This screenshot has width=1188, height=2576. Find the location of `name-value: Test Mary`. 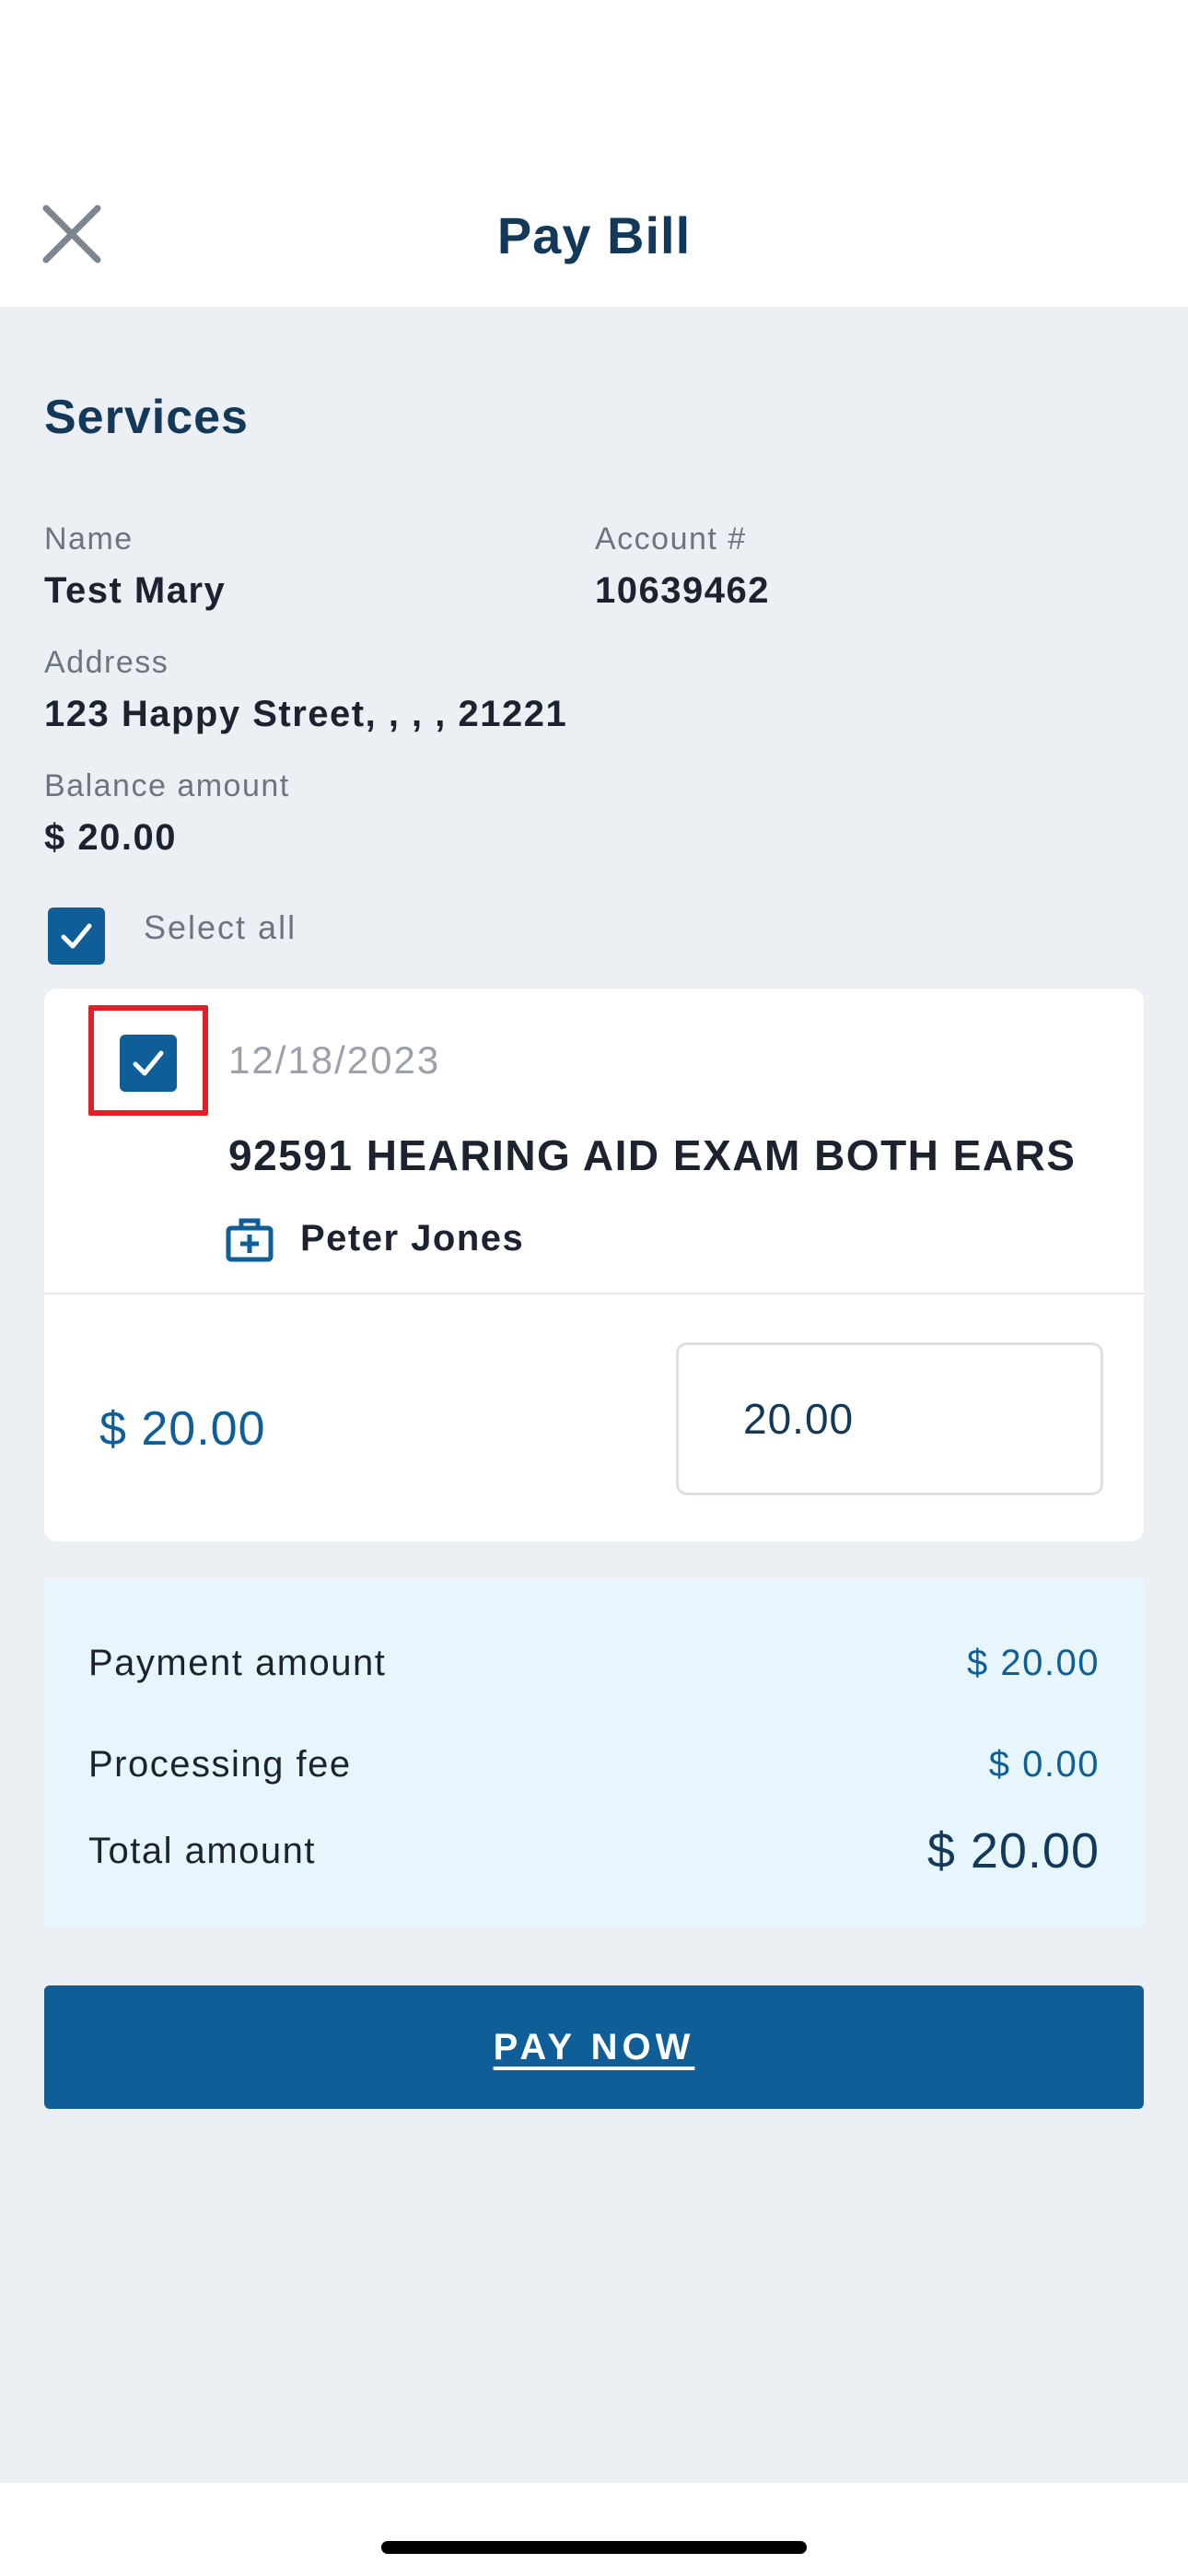

name-value: Test Mary is located at coordinates (135, 590).